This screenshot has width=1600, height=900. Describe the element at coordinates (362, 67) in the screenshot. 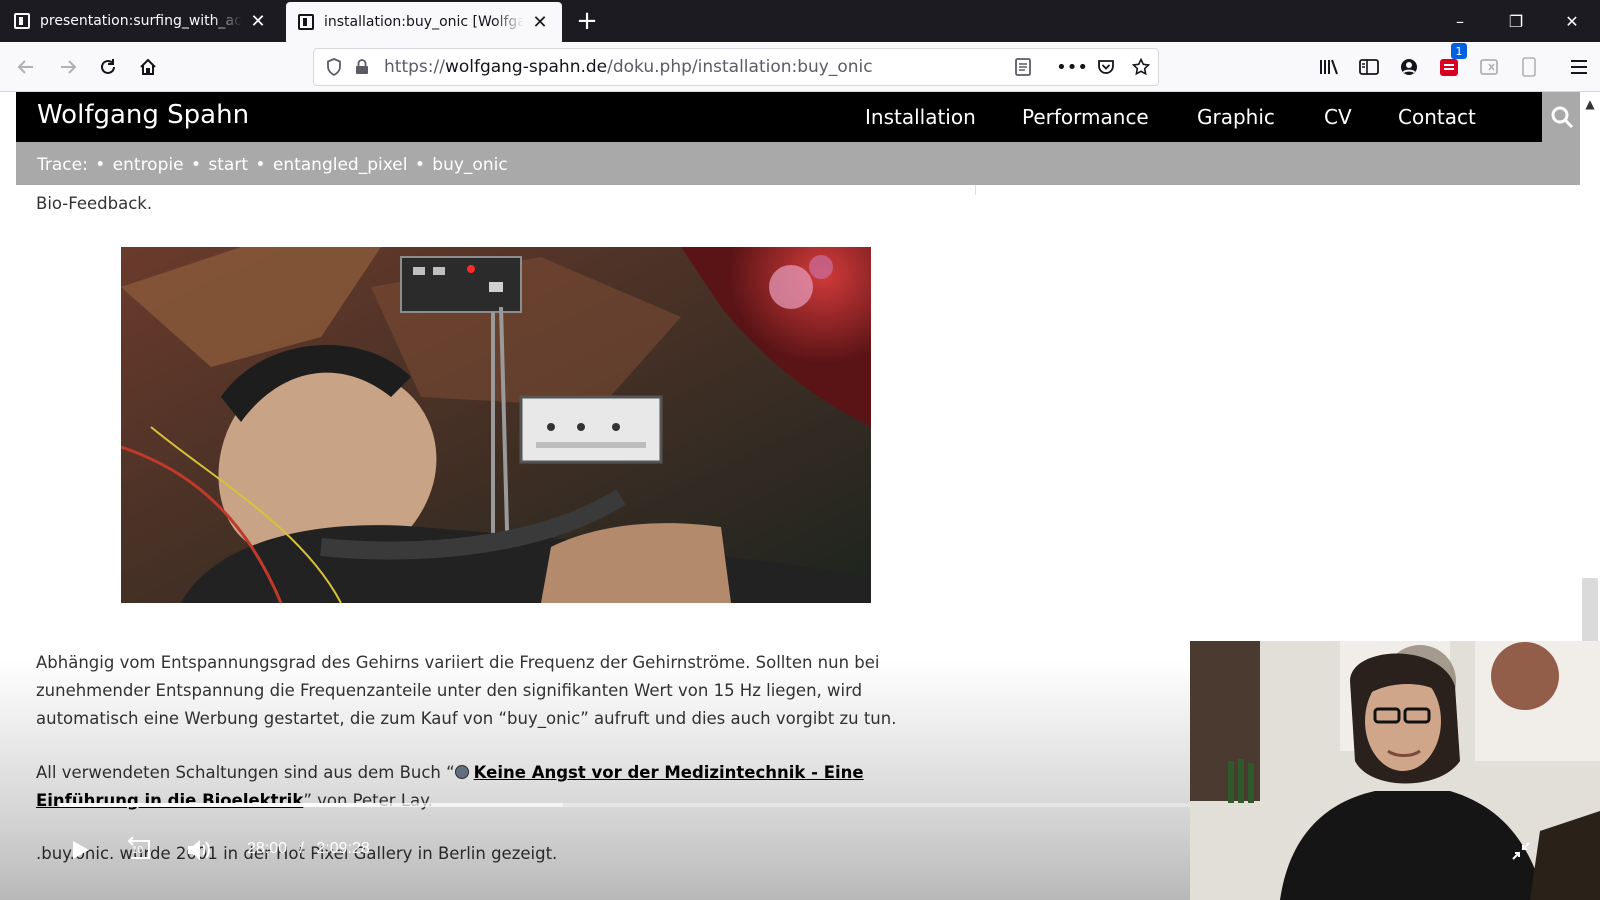

I see `lock-icon` at that location.